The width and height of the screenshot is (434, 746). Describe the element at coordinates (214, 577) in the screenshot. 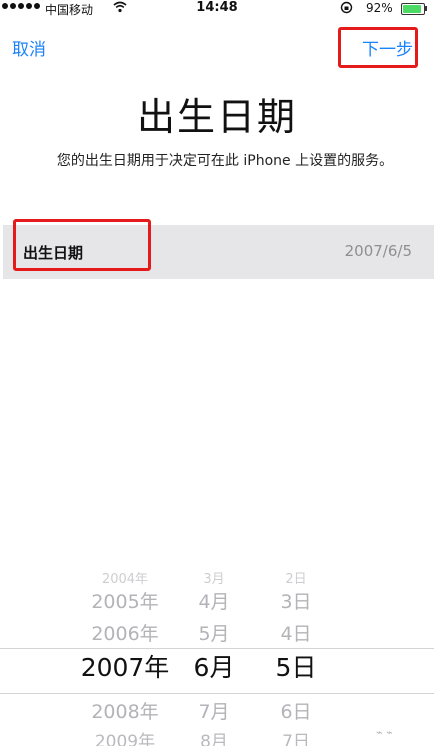

I see `month-option: 3月` at that location.